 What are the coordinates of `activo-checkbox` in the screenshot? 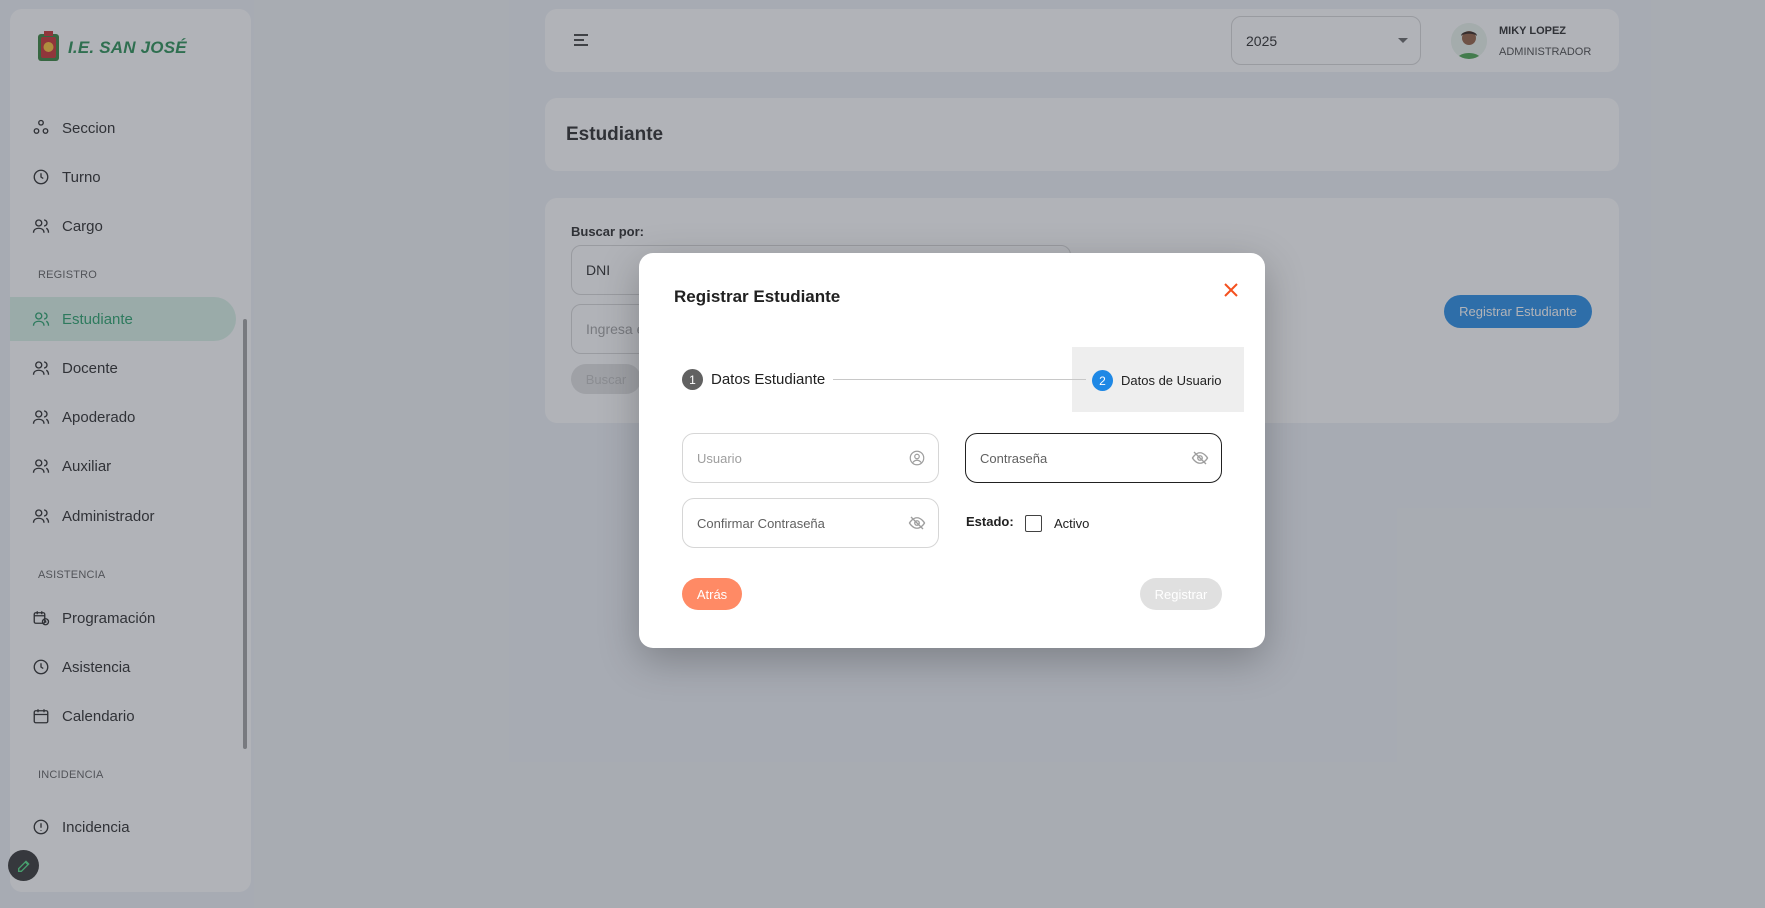 It's located at (1033, 523).